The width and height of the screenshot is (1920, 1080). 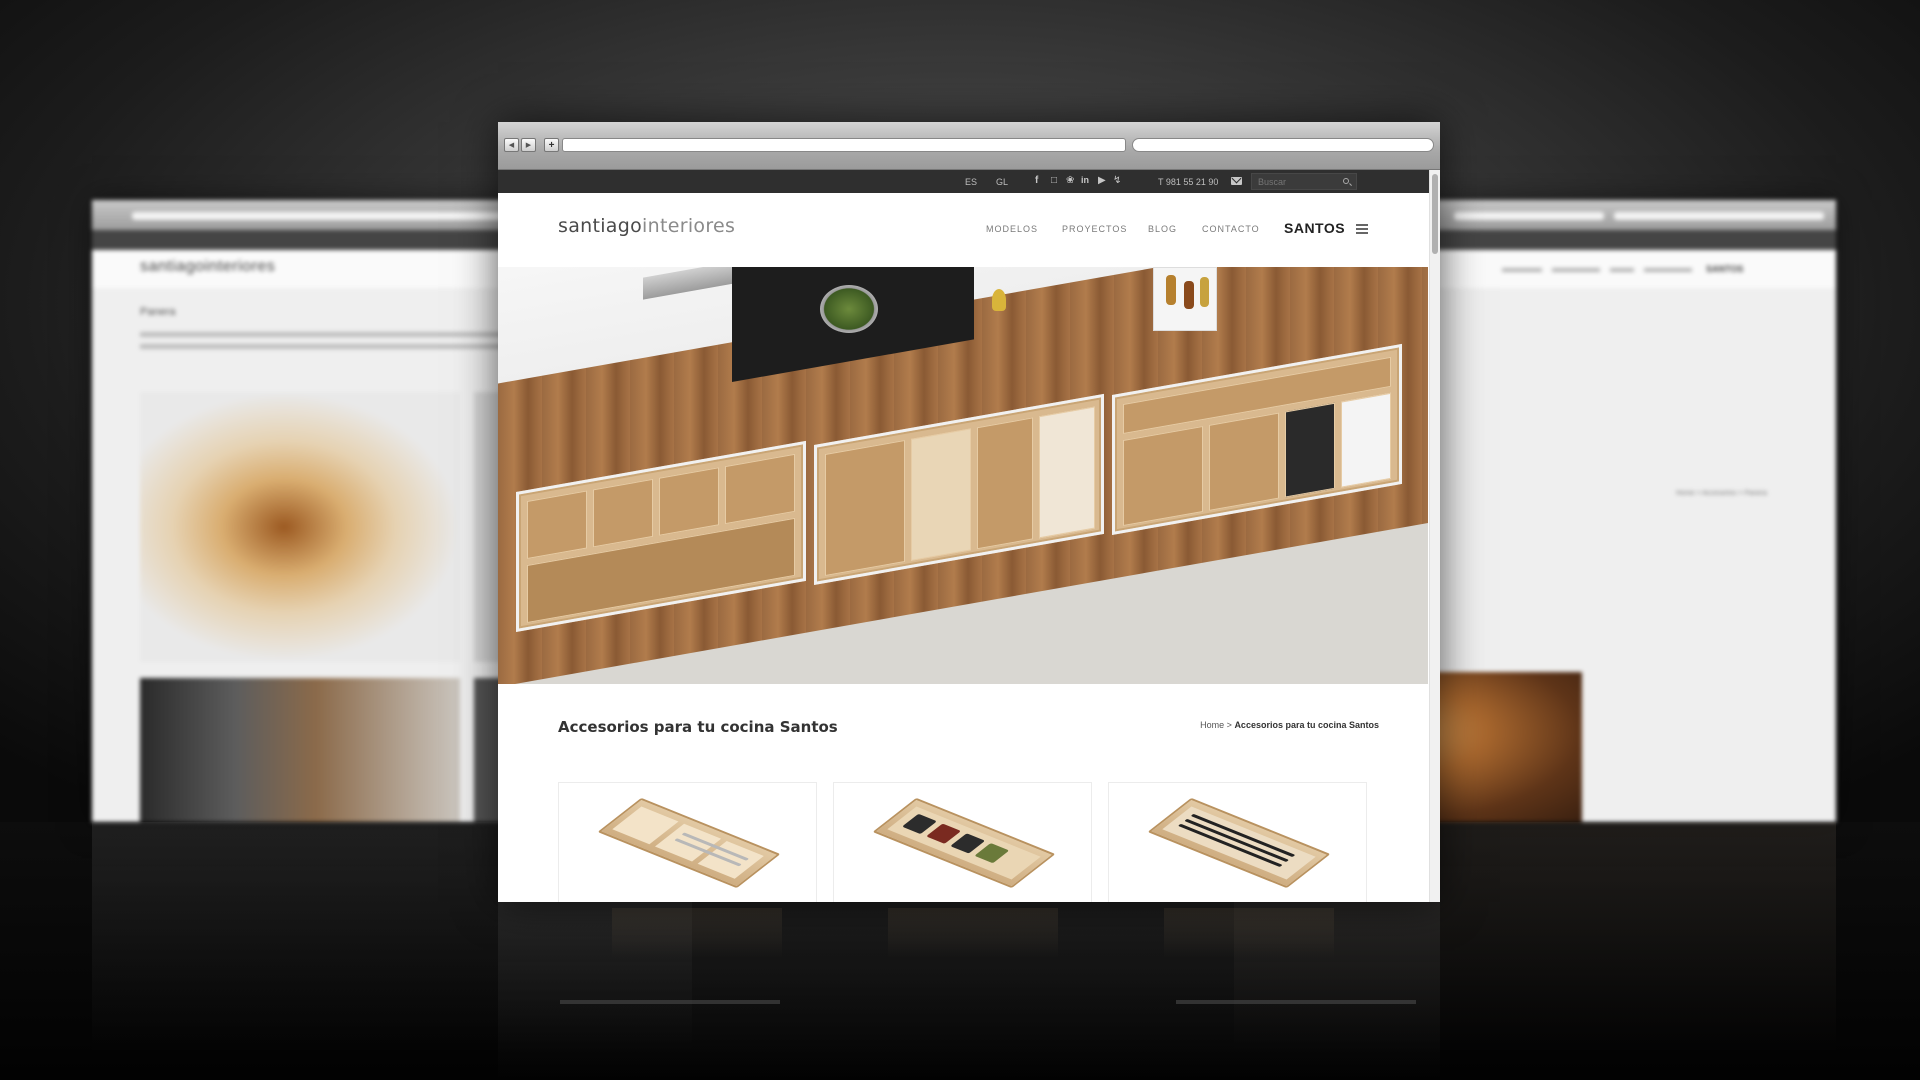 I want to click on facebook-icon: f, so click(x=1036, y=180).